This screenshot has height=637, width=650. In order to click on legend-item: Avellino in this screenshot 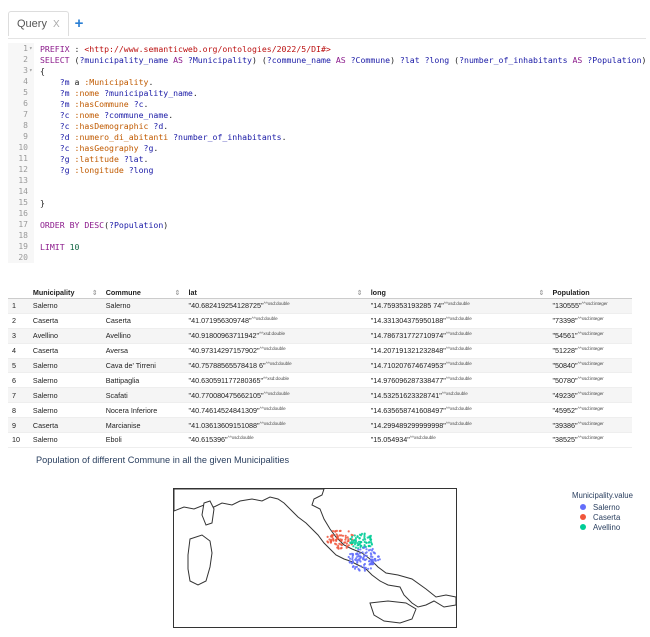, I will do `click(602, 527)`.